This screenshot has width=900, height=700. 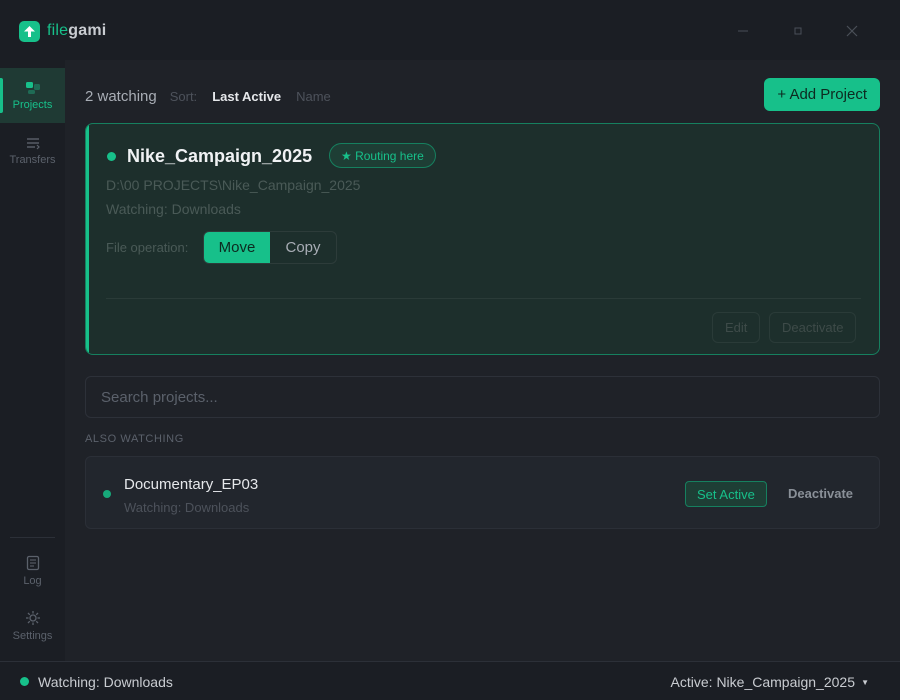 What do you see at coordinates (33, 143) in the screenshot?
I see `transfers-icon` at bounding box center [33, 143].